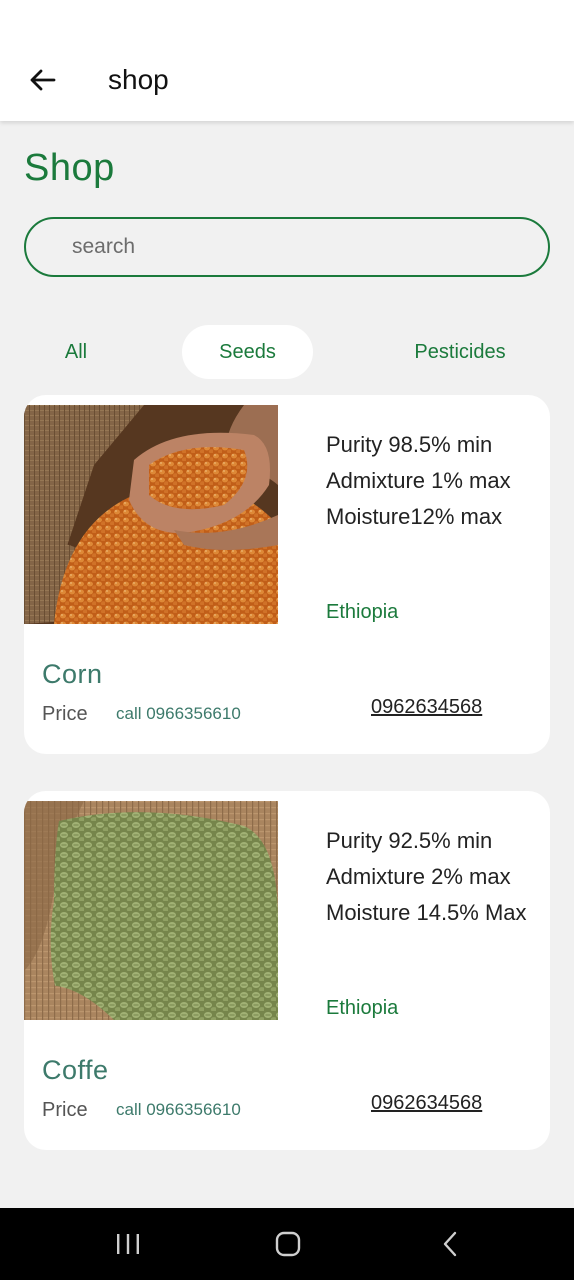  I want to click on product-name: Coffe, so click(75, 1070).